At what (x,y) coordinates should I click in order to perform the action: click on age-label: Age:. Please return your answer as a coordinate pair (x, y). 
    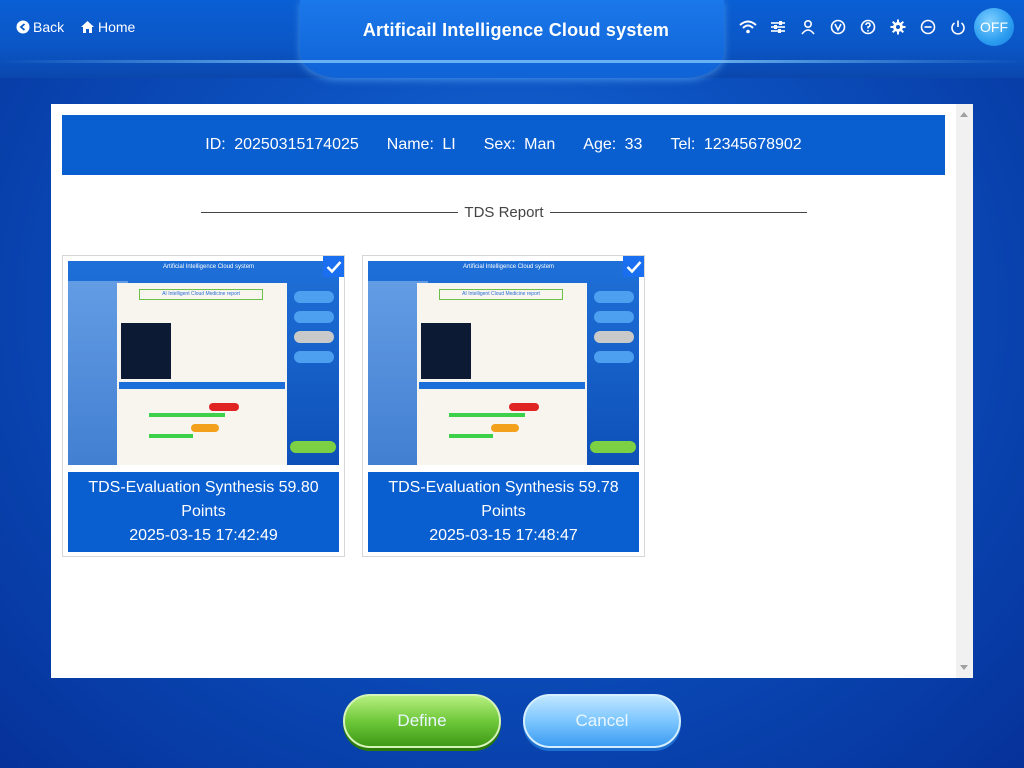
    Looking at the image, I should click on (600, 144).